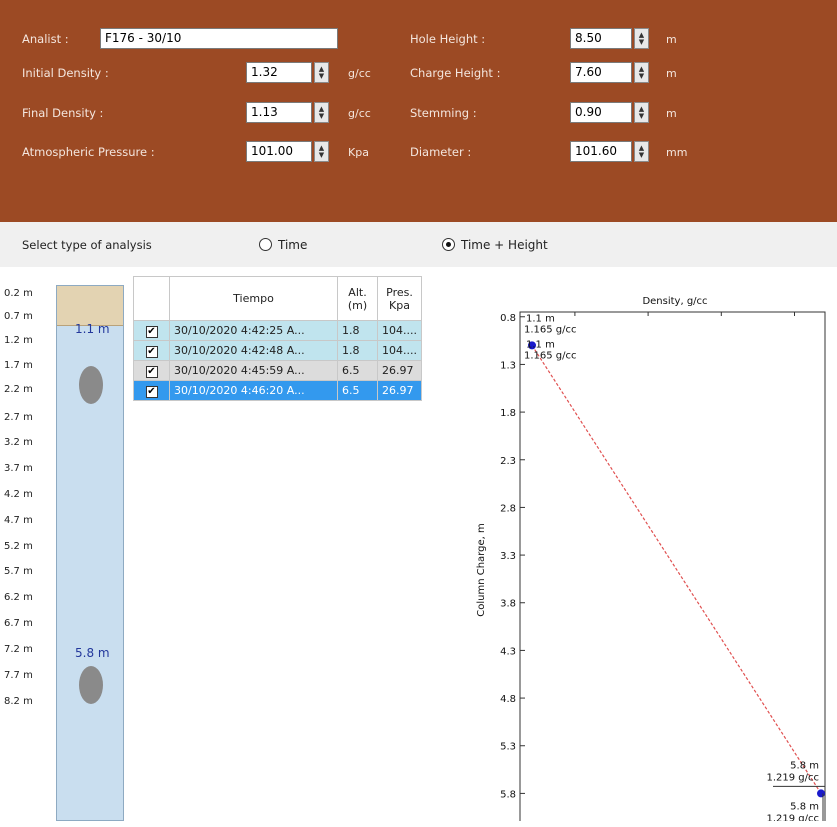 The width and height of the screenshot is (837, 827). What do you see at coordinates (18, 675) in the screenshot?
I see `depth-tick-label: 7.7 m` at bounding box center [18, 675].